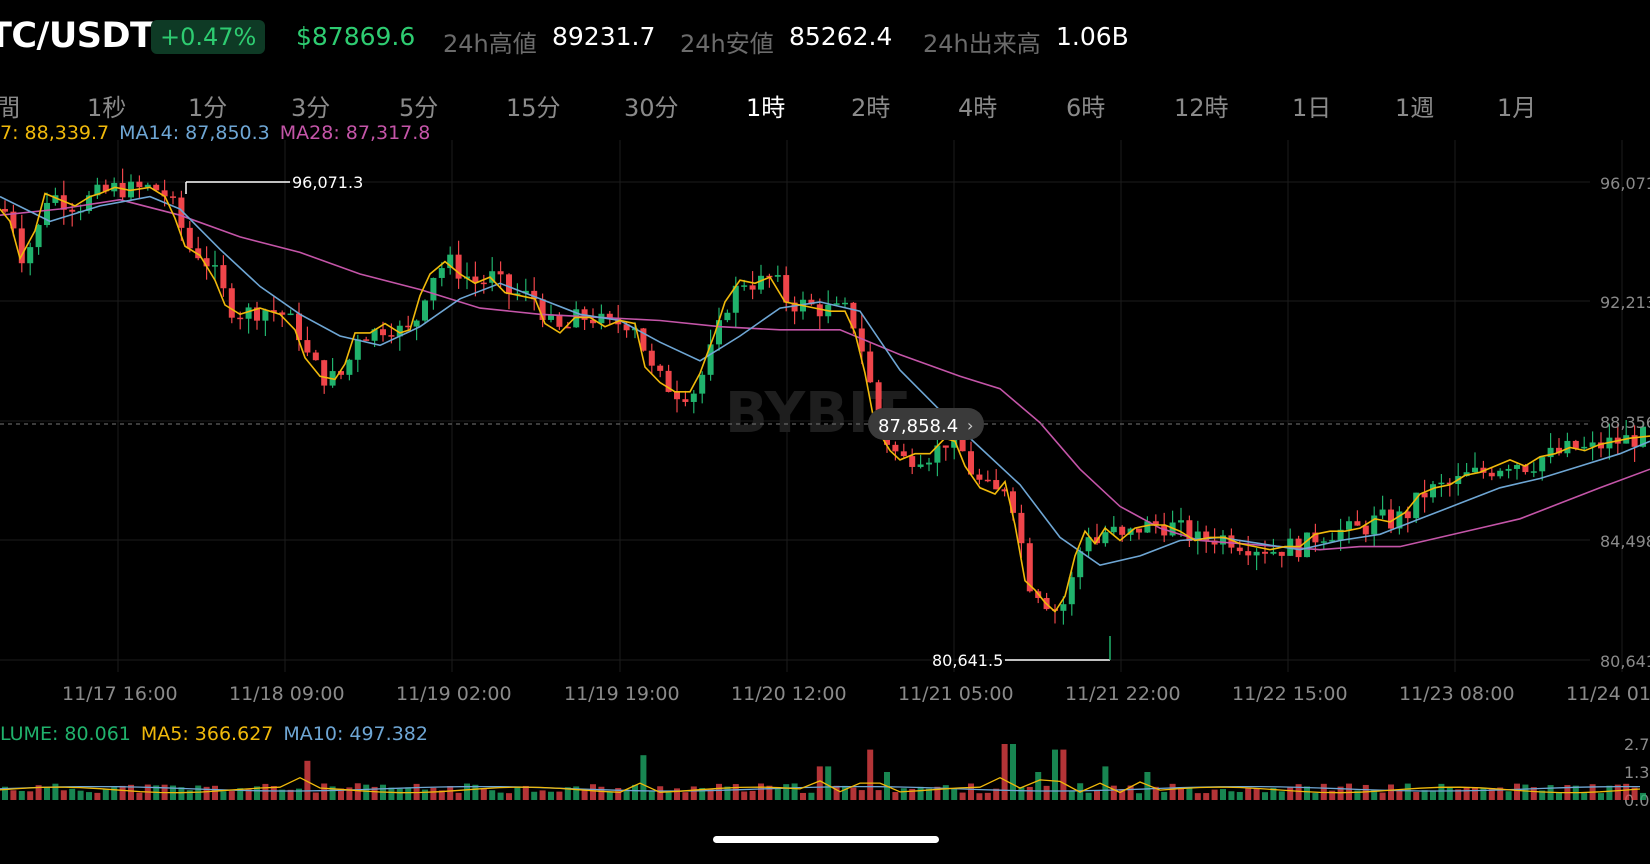  What do you see at coordinates (454, 694) in the screenshot?
I see `x-tick-label-2: 11/19 02:00` at bounding box center [454, 694].